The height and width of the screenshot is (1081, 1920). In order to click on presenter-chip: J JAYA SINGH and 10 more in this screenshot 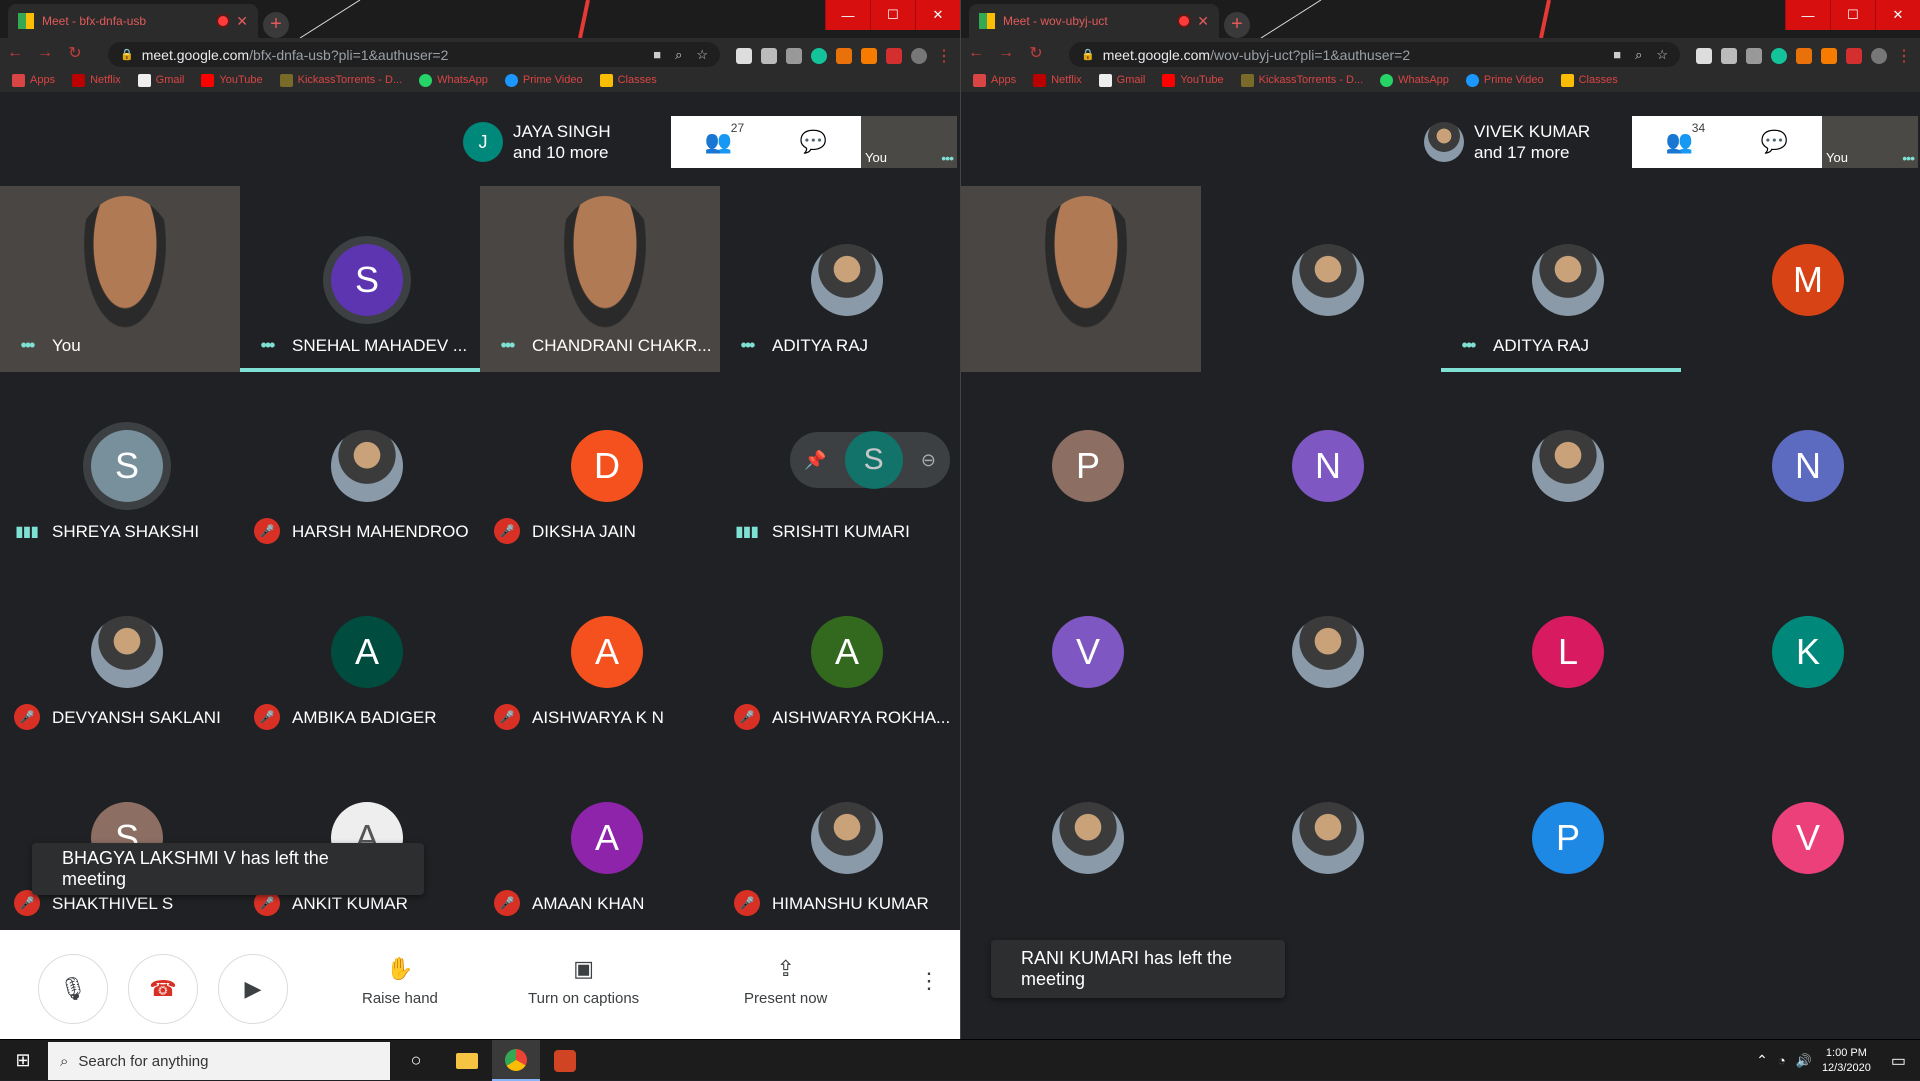, I will do `click(563, 142)`.